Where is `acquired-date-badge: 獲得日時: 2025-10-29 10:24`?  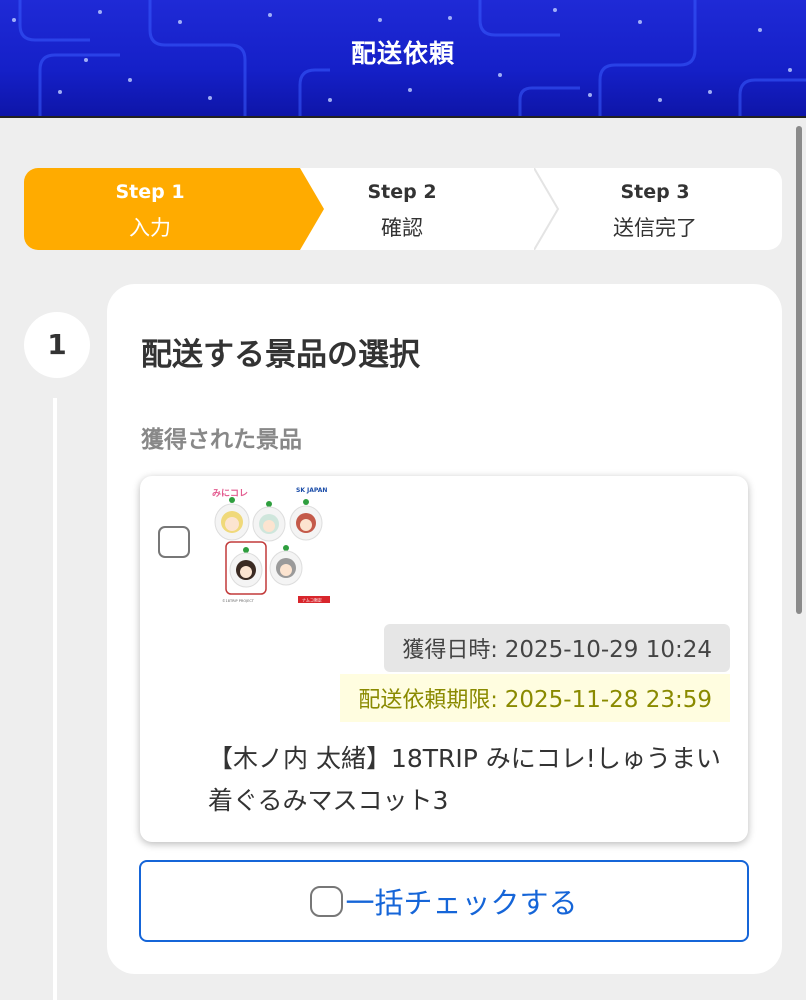 acquired-date-badge: 獲得日時: 2025-10-29 10:24 is located at coordinates (557, 648).